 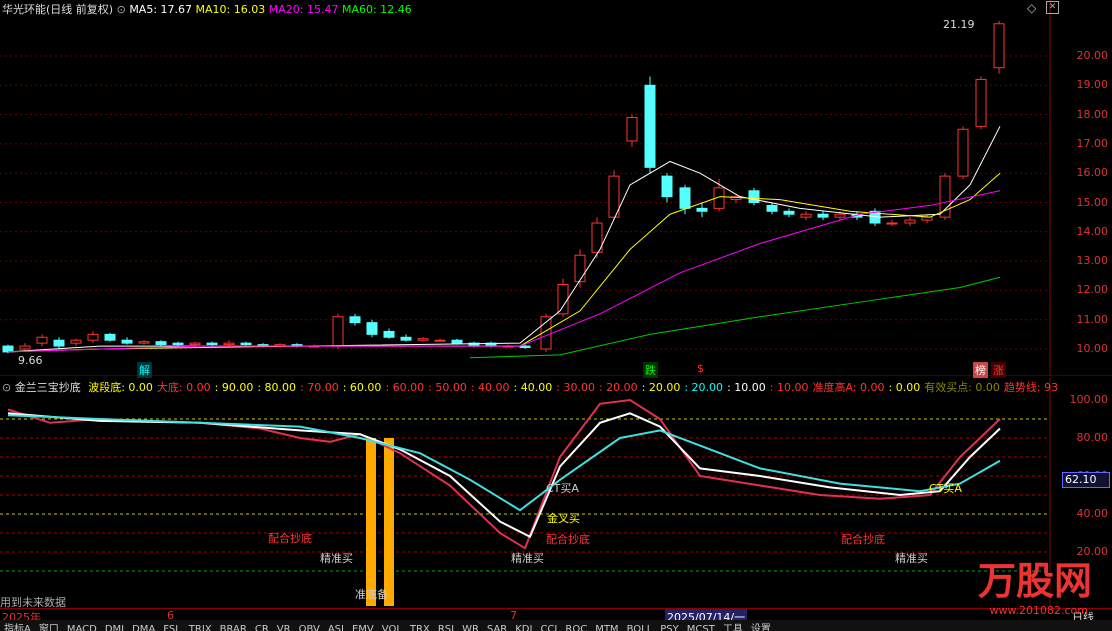 I want to click on indicator-tab: BOLL, so click(x=640, y=627).